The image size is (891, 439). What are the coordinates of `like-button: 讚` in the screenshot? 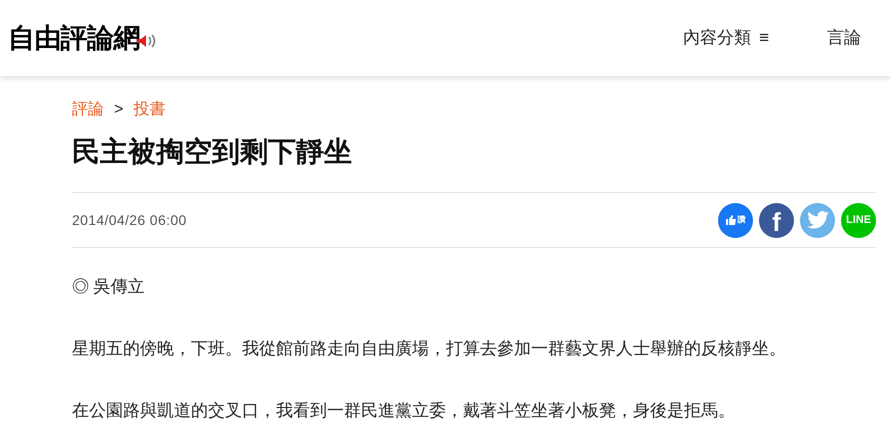 It's located at (735, 220).